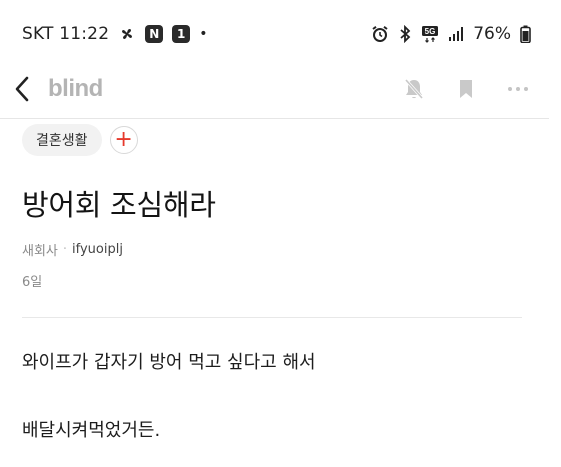 Image resolution: width=561 pixels, height=467 pixels. Describe the element at coordinates (32, 282) in the screenshot. I see `post-date: 6일` at that location.